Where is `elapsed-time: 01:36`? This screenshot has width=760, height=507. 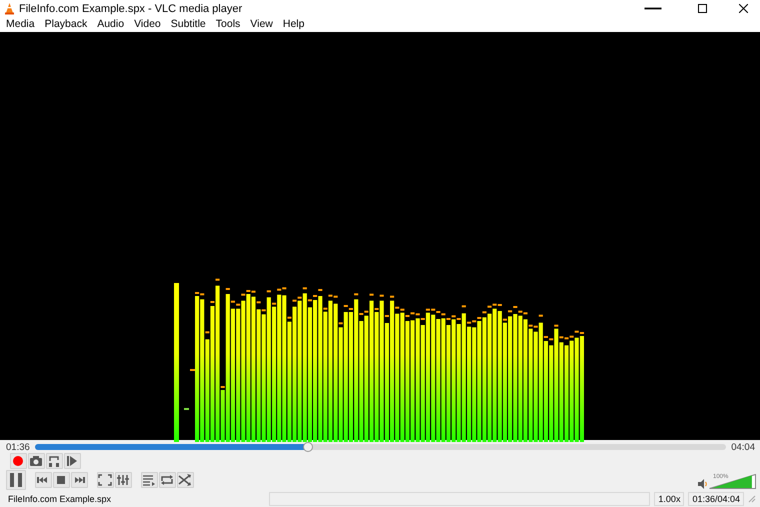
elapsed-time: 01:36 is located at coordinates (18, 447).